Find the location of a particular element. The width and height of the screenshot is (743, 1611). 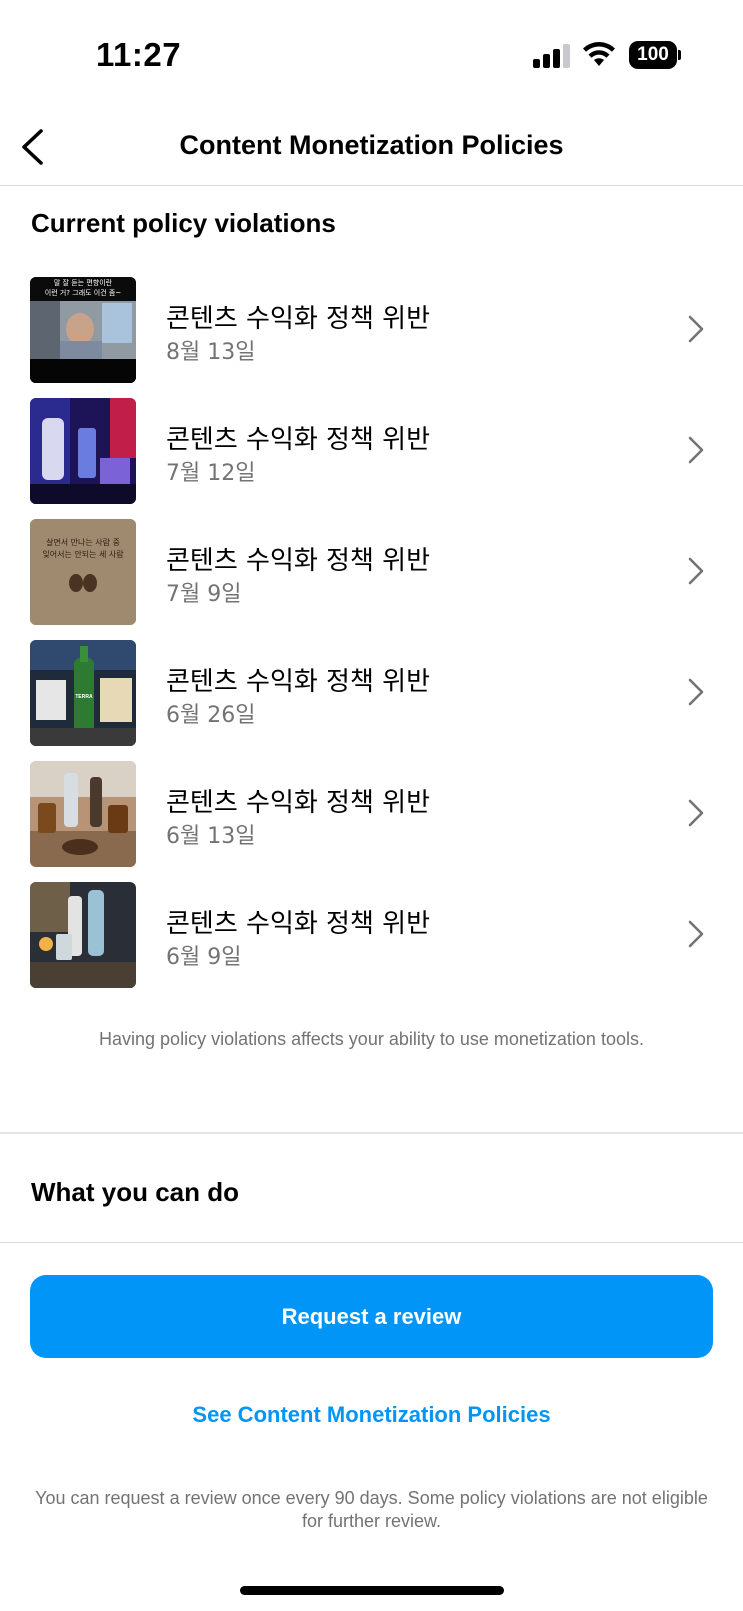

thumbnail-caption: 말 잘 듣는 편향이란 이런 거? 그래도 이건 좀~ is located at coordinates (83, 288).